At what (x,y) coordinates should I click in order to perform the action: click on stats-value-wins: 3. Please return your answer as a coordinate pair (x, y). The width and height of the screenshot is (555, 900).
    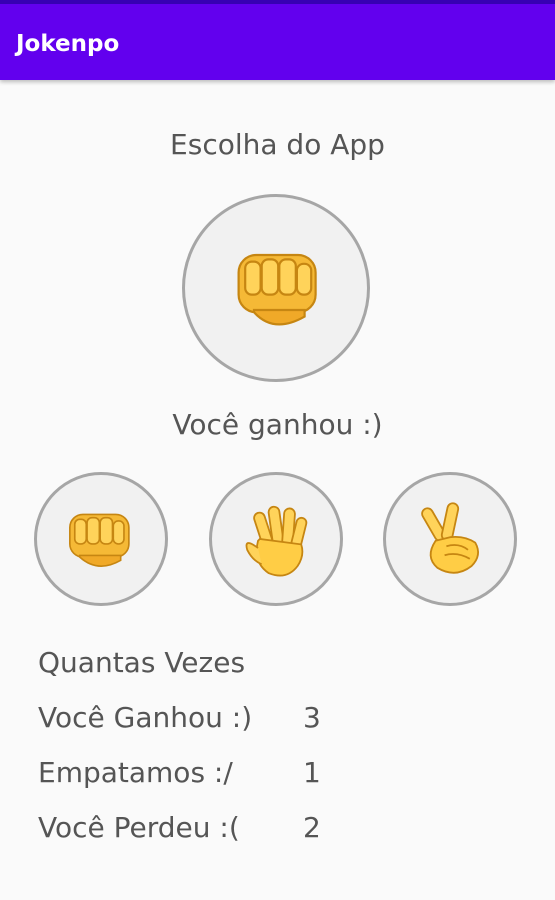
    Looking at the image, I should click on (312, 717).